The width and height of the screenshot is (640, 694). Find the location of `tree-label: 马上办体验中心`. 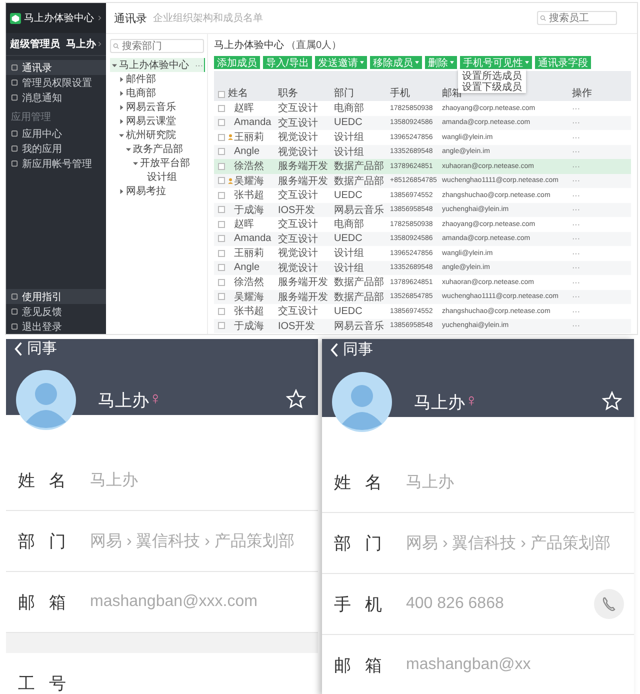

tree-label: 马上办体验中心 is located at coordinates (154, 65).